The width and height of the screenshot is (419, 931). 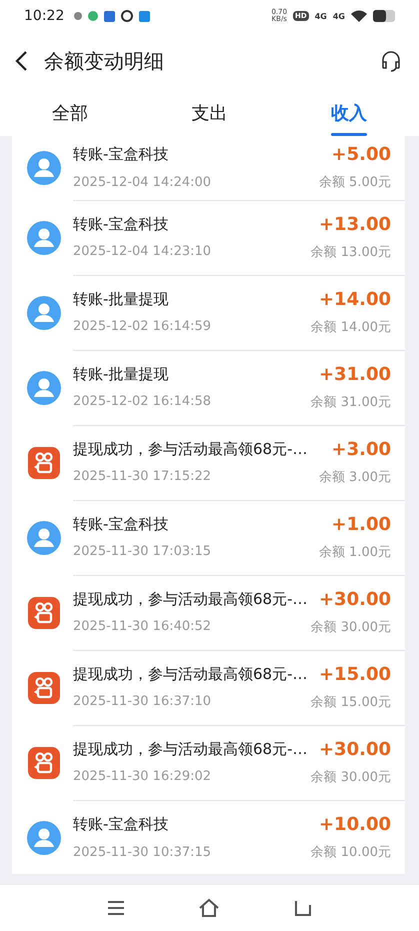 I want to click on record-balance: 余额 10.00元, so click(x=350, y=852).